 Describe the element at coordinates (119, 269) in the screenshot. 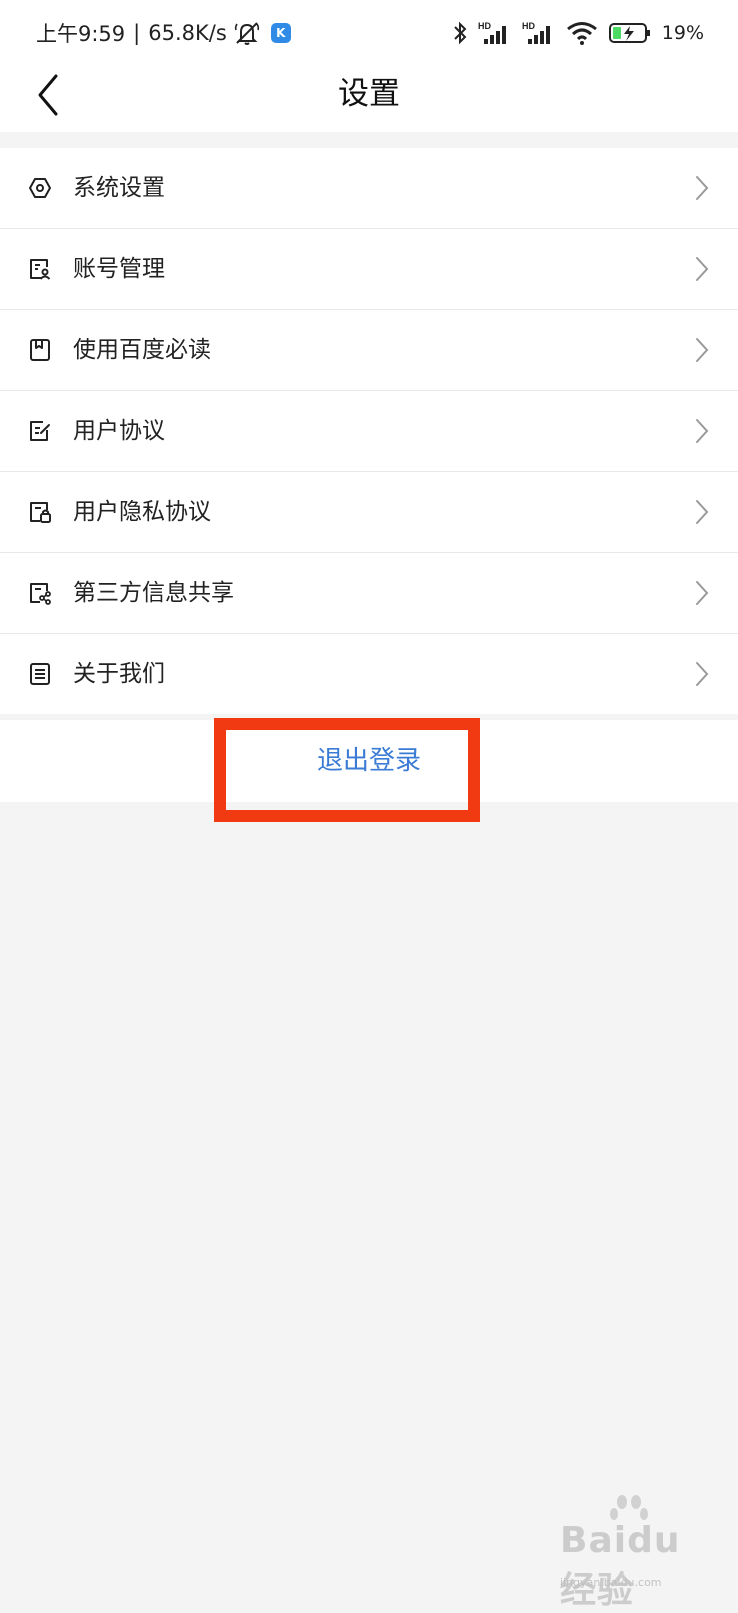

I see `menu-item-label: 账号管理` at that location.